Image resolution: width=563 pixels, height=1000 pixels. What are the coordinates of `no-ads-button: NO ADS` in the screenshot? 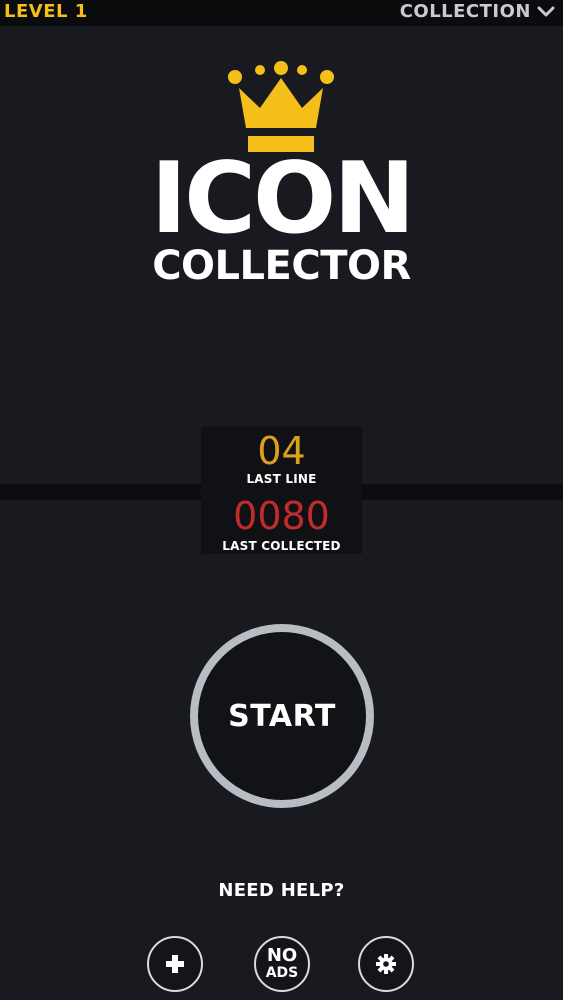 It's located at (282, 964).